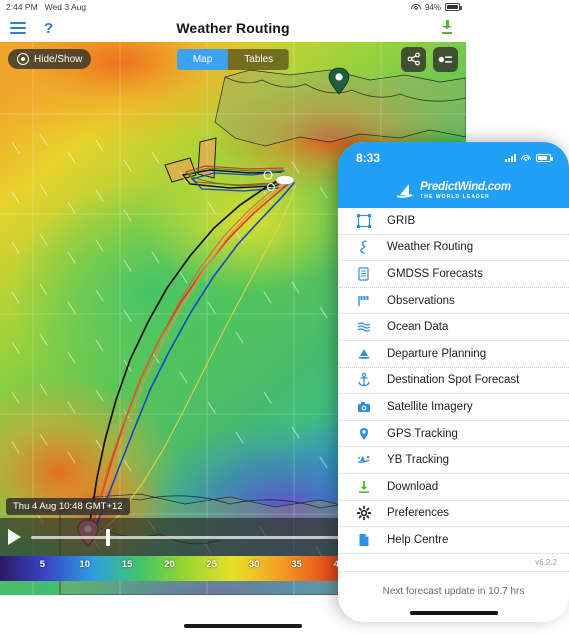  I want to click on map-toolbar: Hide/Show Map Tables, so click(233, 59).